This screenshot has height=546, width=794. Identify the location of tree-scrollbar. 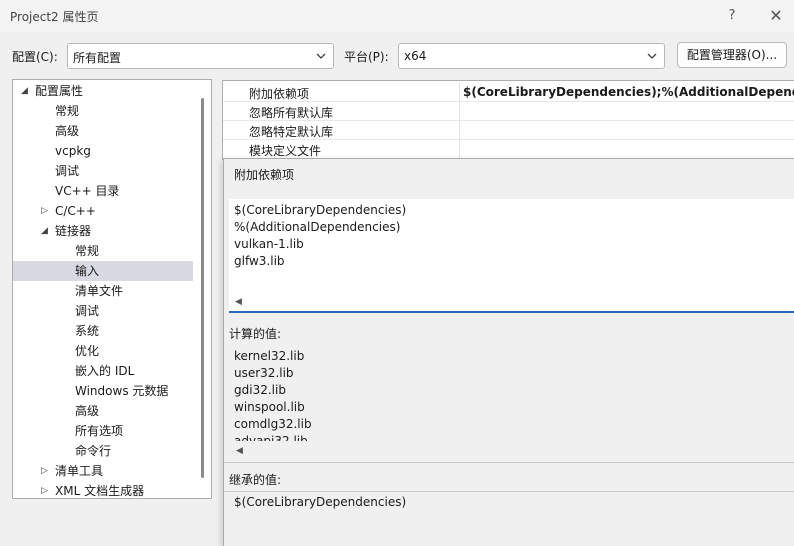
(202, 288).